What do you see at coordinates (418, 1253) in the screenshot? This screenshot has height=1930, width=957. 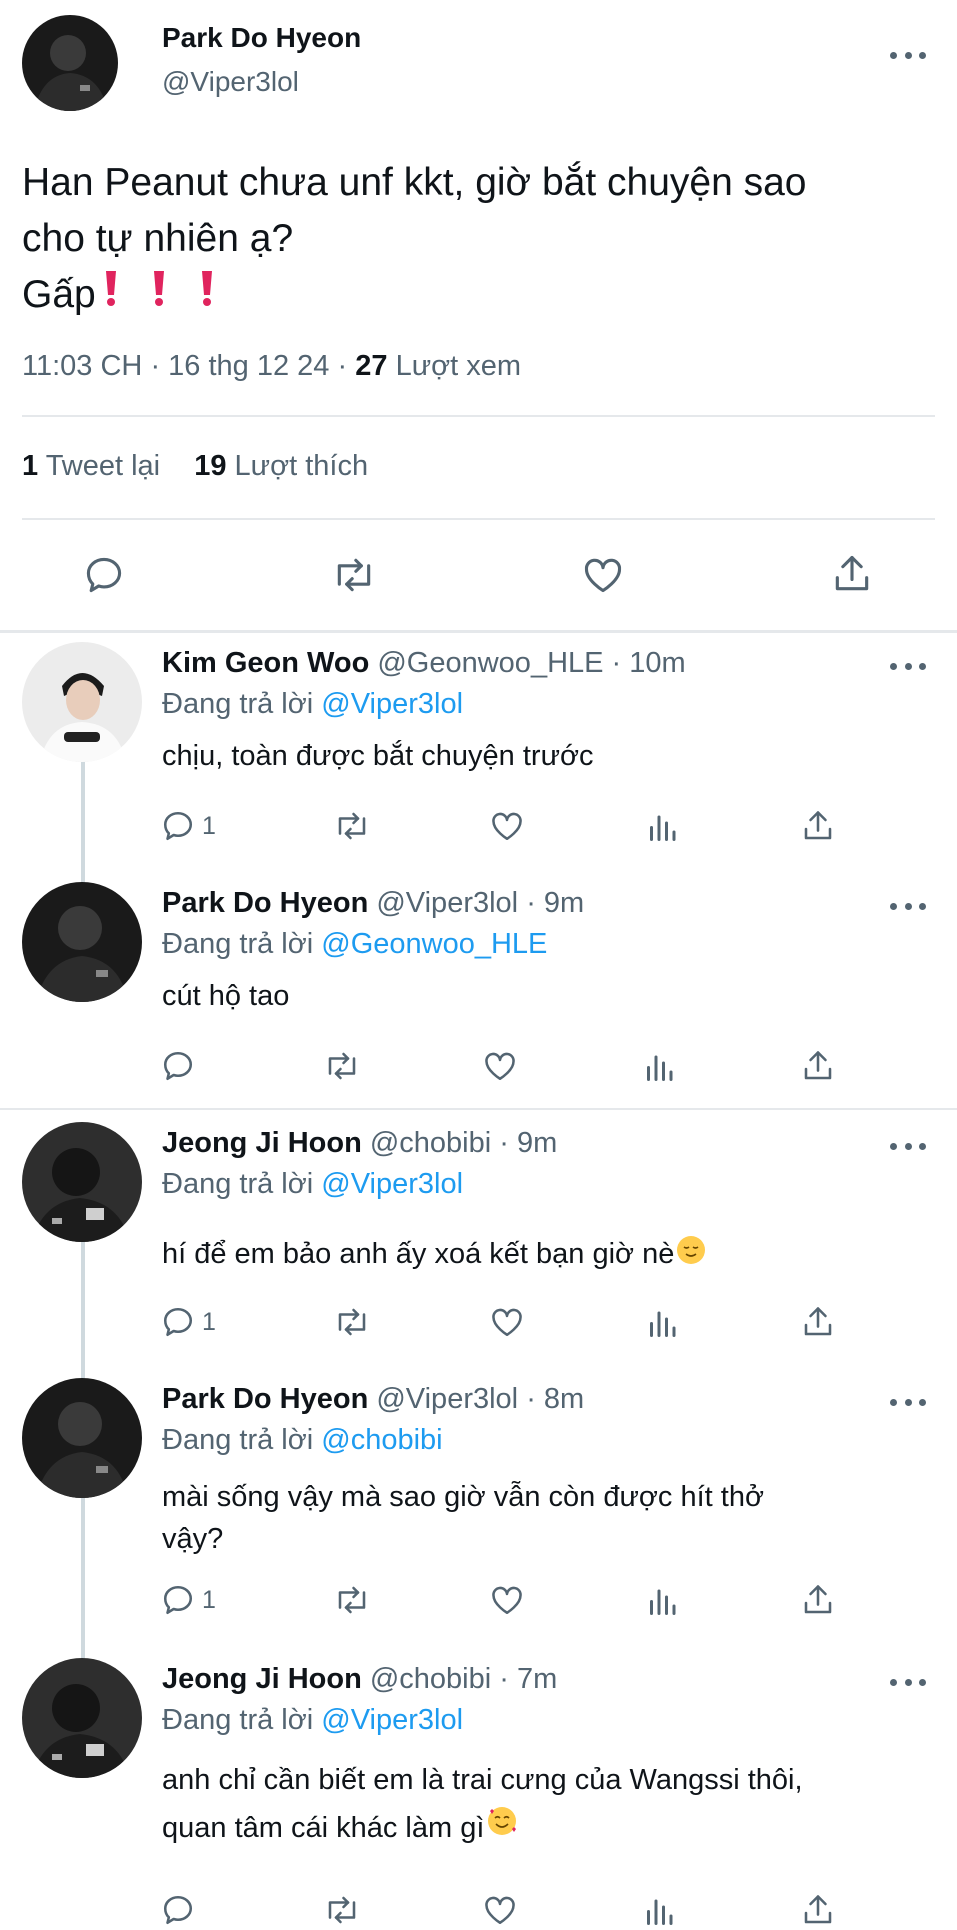 I see `reply-text-line: hí để em bảo anh ấy xoá kết bạn giờ nè` at bounding box center [418, 1253].